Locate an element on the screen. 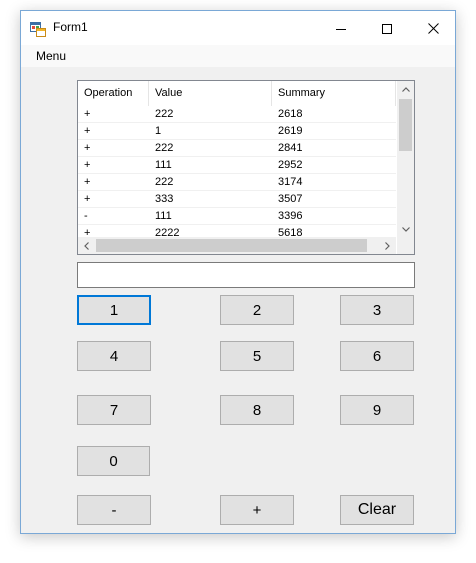  digit-0-button: 0 is located at coordinates (113, 461).